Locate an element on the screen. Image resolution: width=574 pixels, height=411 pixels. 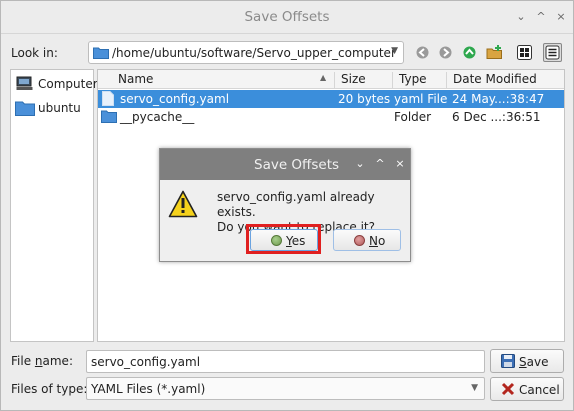
dialog-titlebar: Save Offsets ⌄ ^ × is located at coordinates (285, 164).